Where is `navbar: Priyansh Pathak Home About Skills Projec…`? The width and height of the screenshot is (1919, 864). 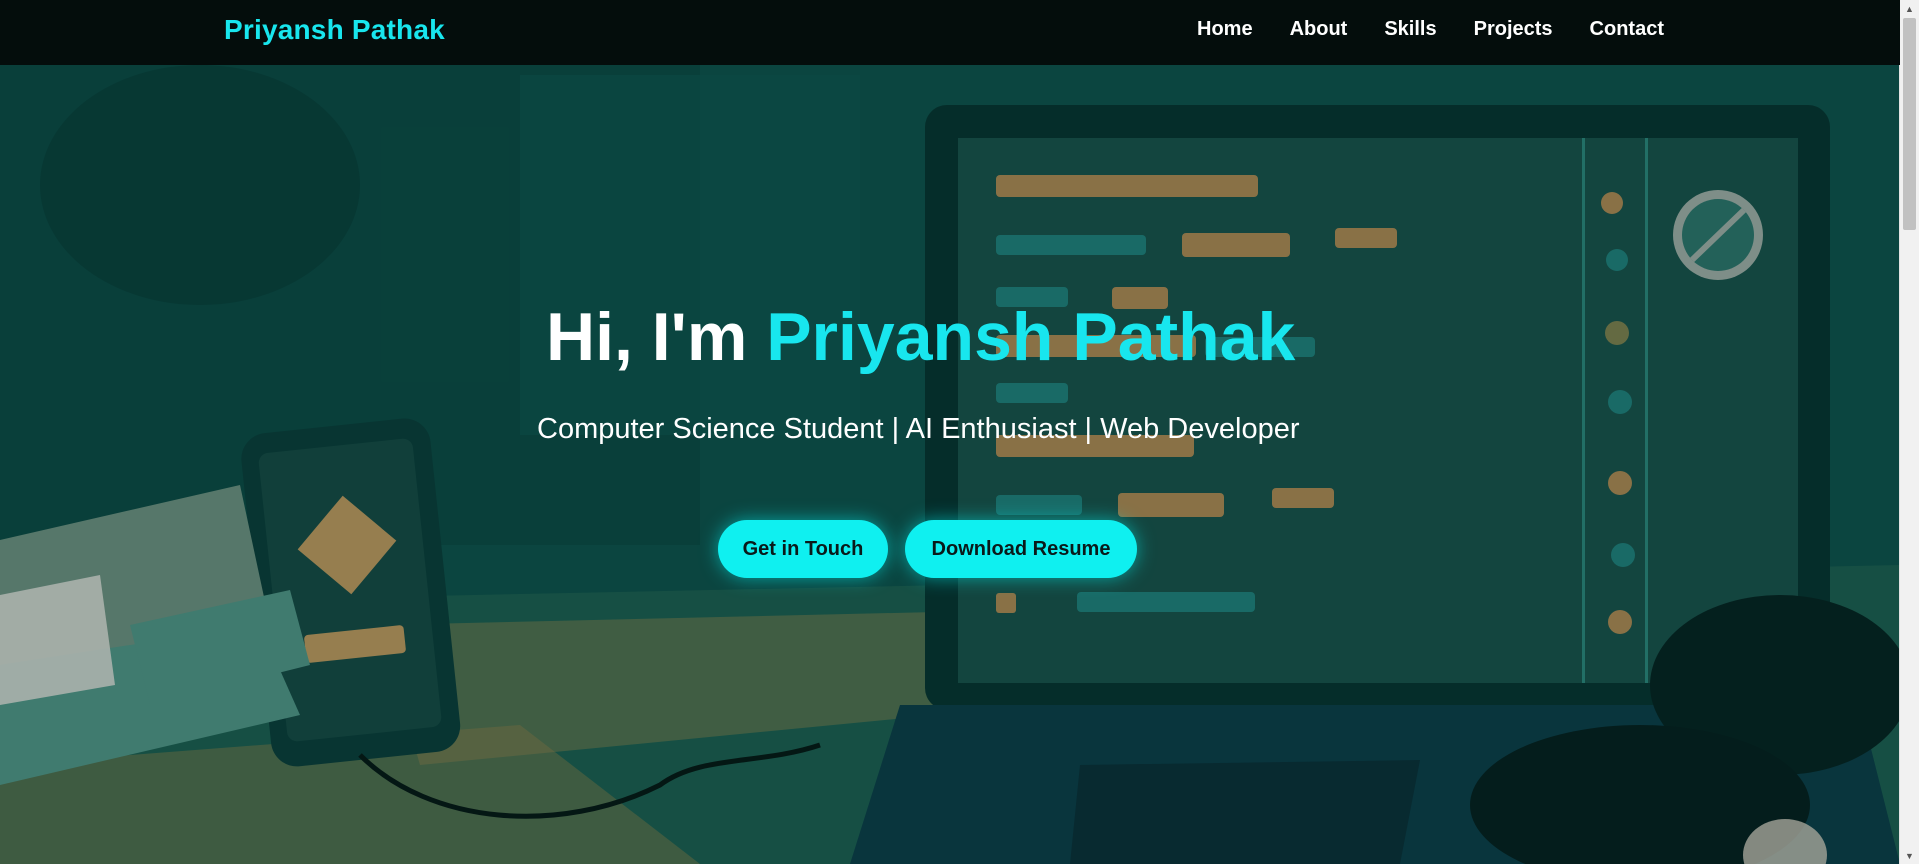 navbar: Priyansh Pathak Home About Skills Projec… is located at coordinates (950, 32).